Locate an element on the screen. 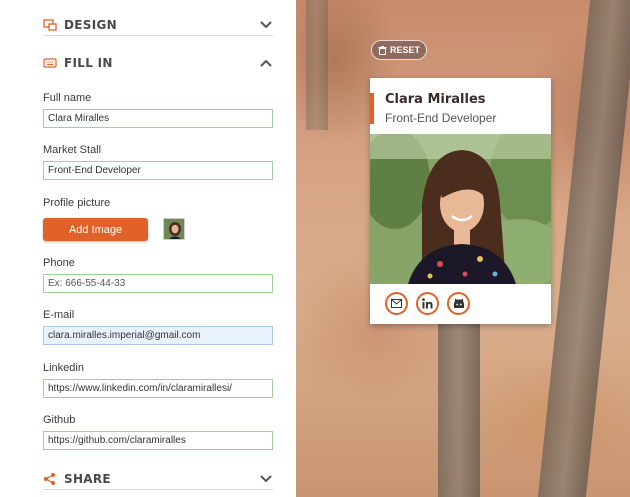 This screenshot has height=497, width=630. reset-label: RESET is located at coordinates (404, 50).